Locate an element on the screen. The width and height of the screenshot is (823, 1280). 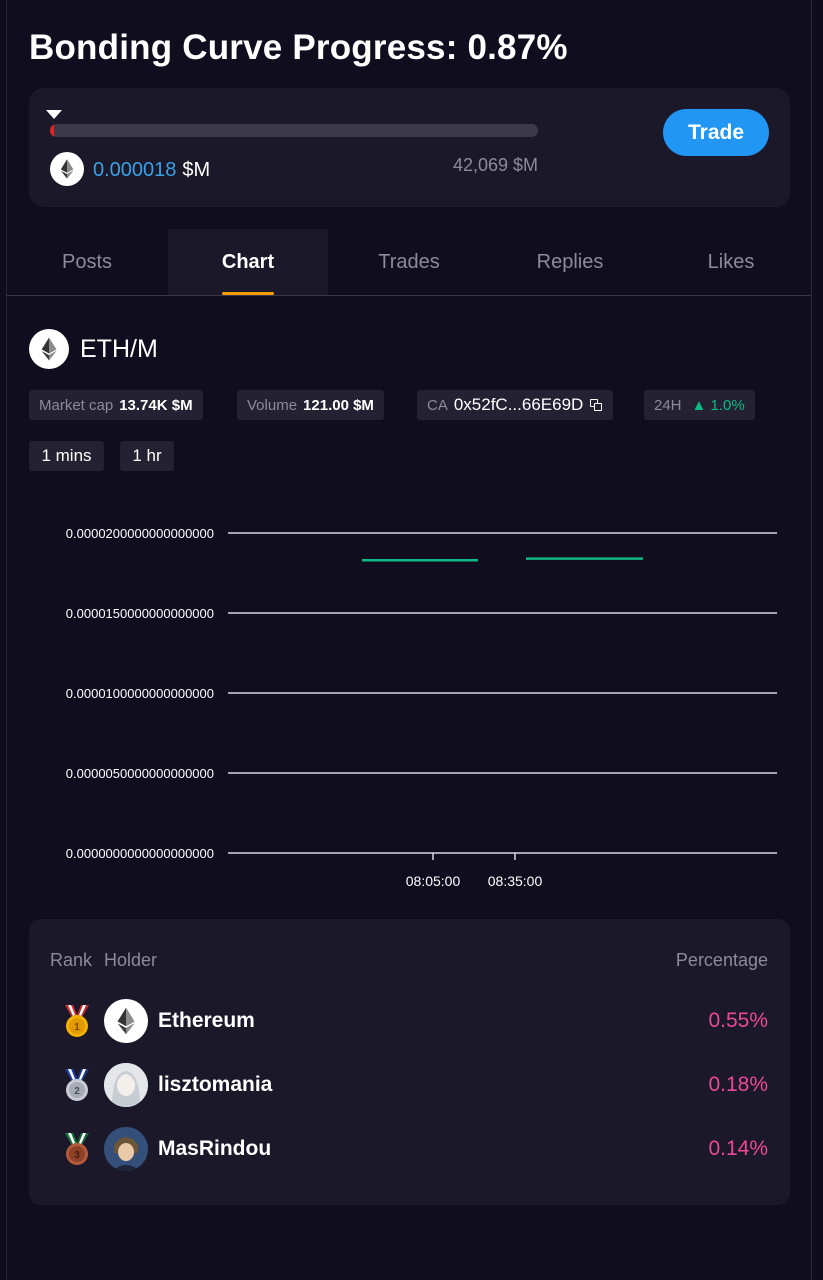
change-value: 1.0% is located at coordinates (727, 405).